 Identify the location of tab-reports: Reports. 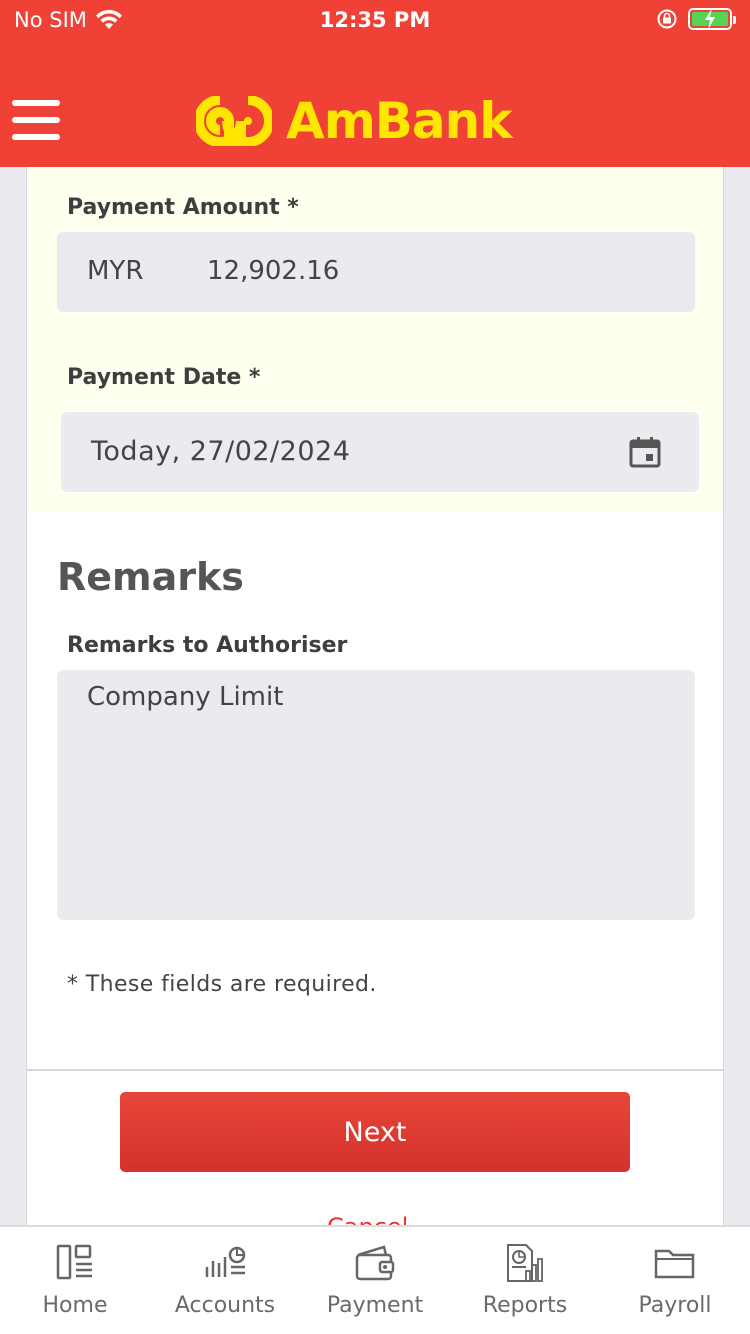
(525, 1280).